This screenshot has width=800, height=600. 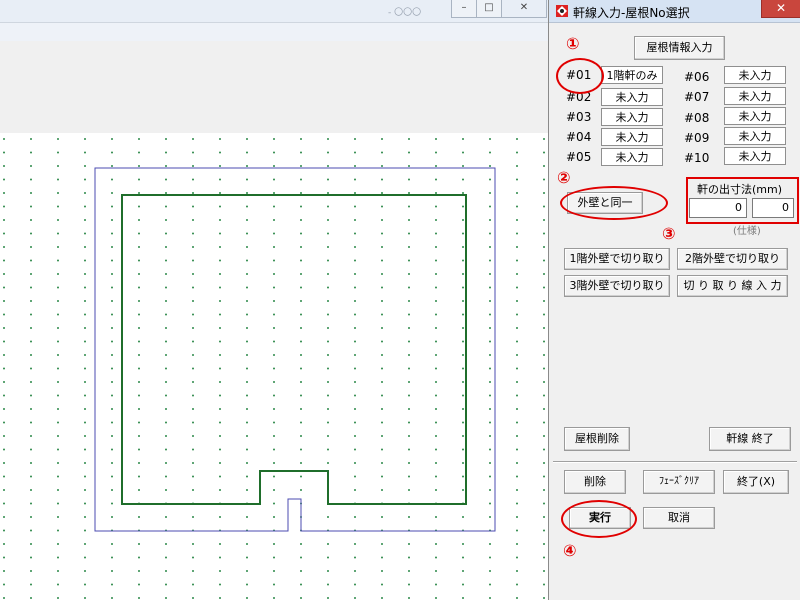 I want to click on maximize-button: □, so click(x=489, y=9).